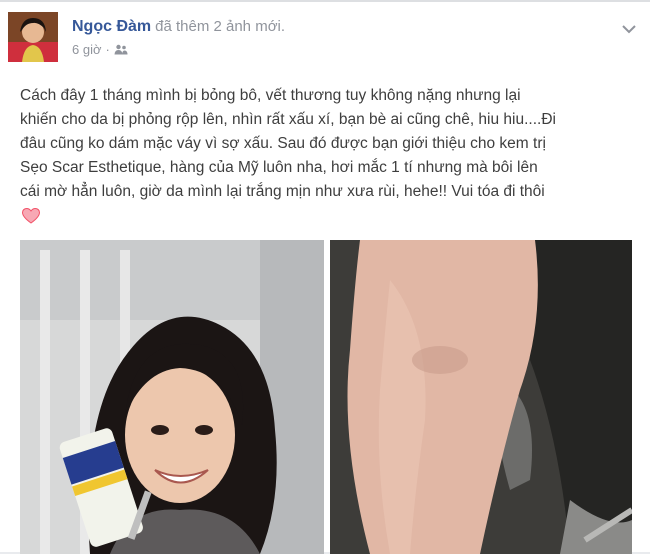  I want to click on post-timestamp-link: 6 giờ, so click(87, 49).